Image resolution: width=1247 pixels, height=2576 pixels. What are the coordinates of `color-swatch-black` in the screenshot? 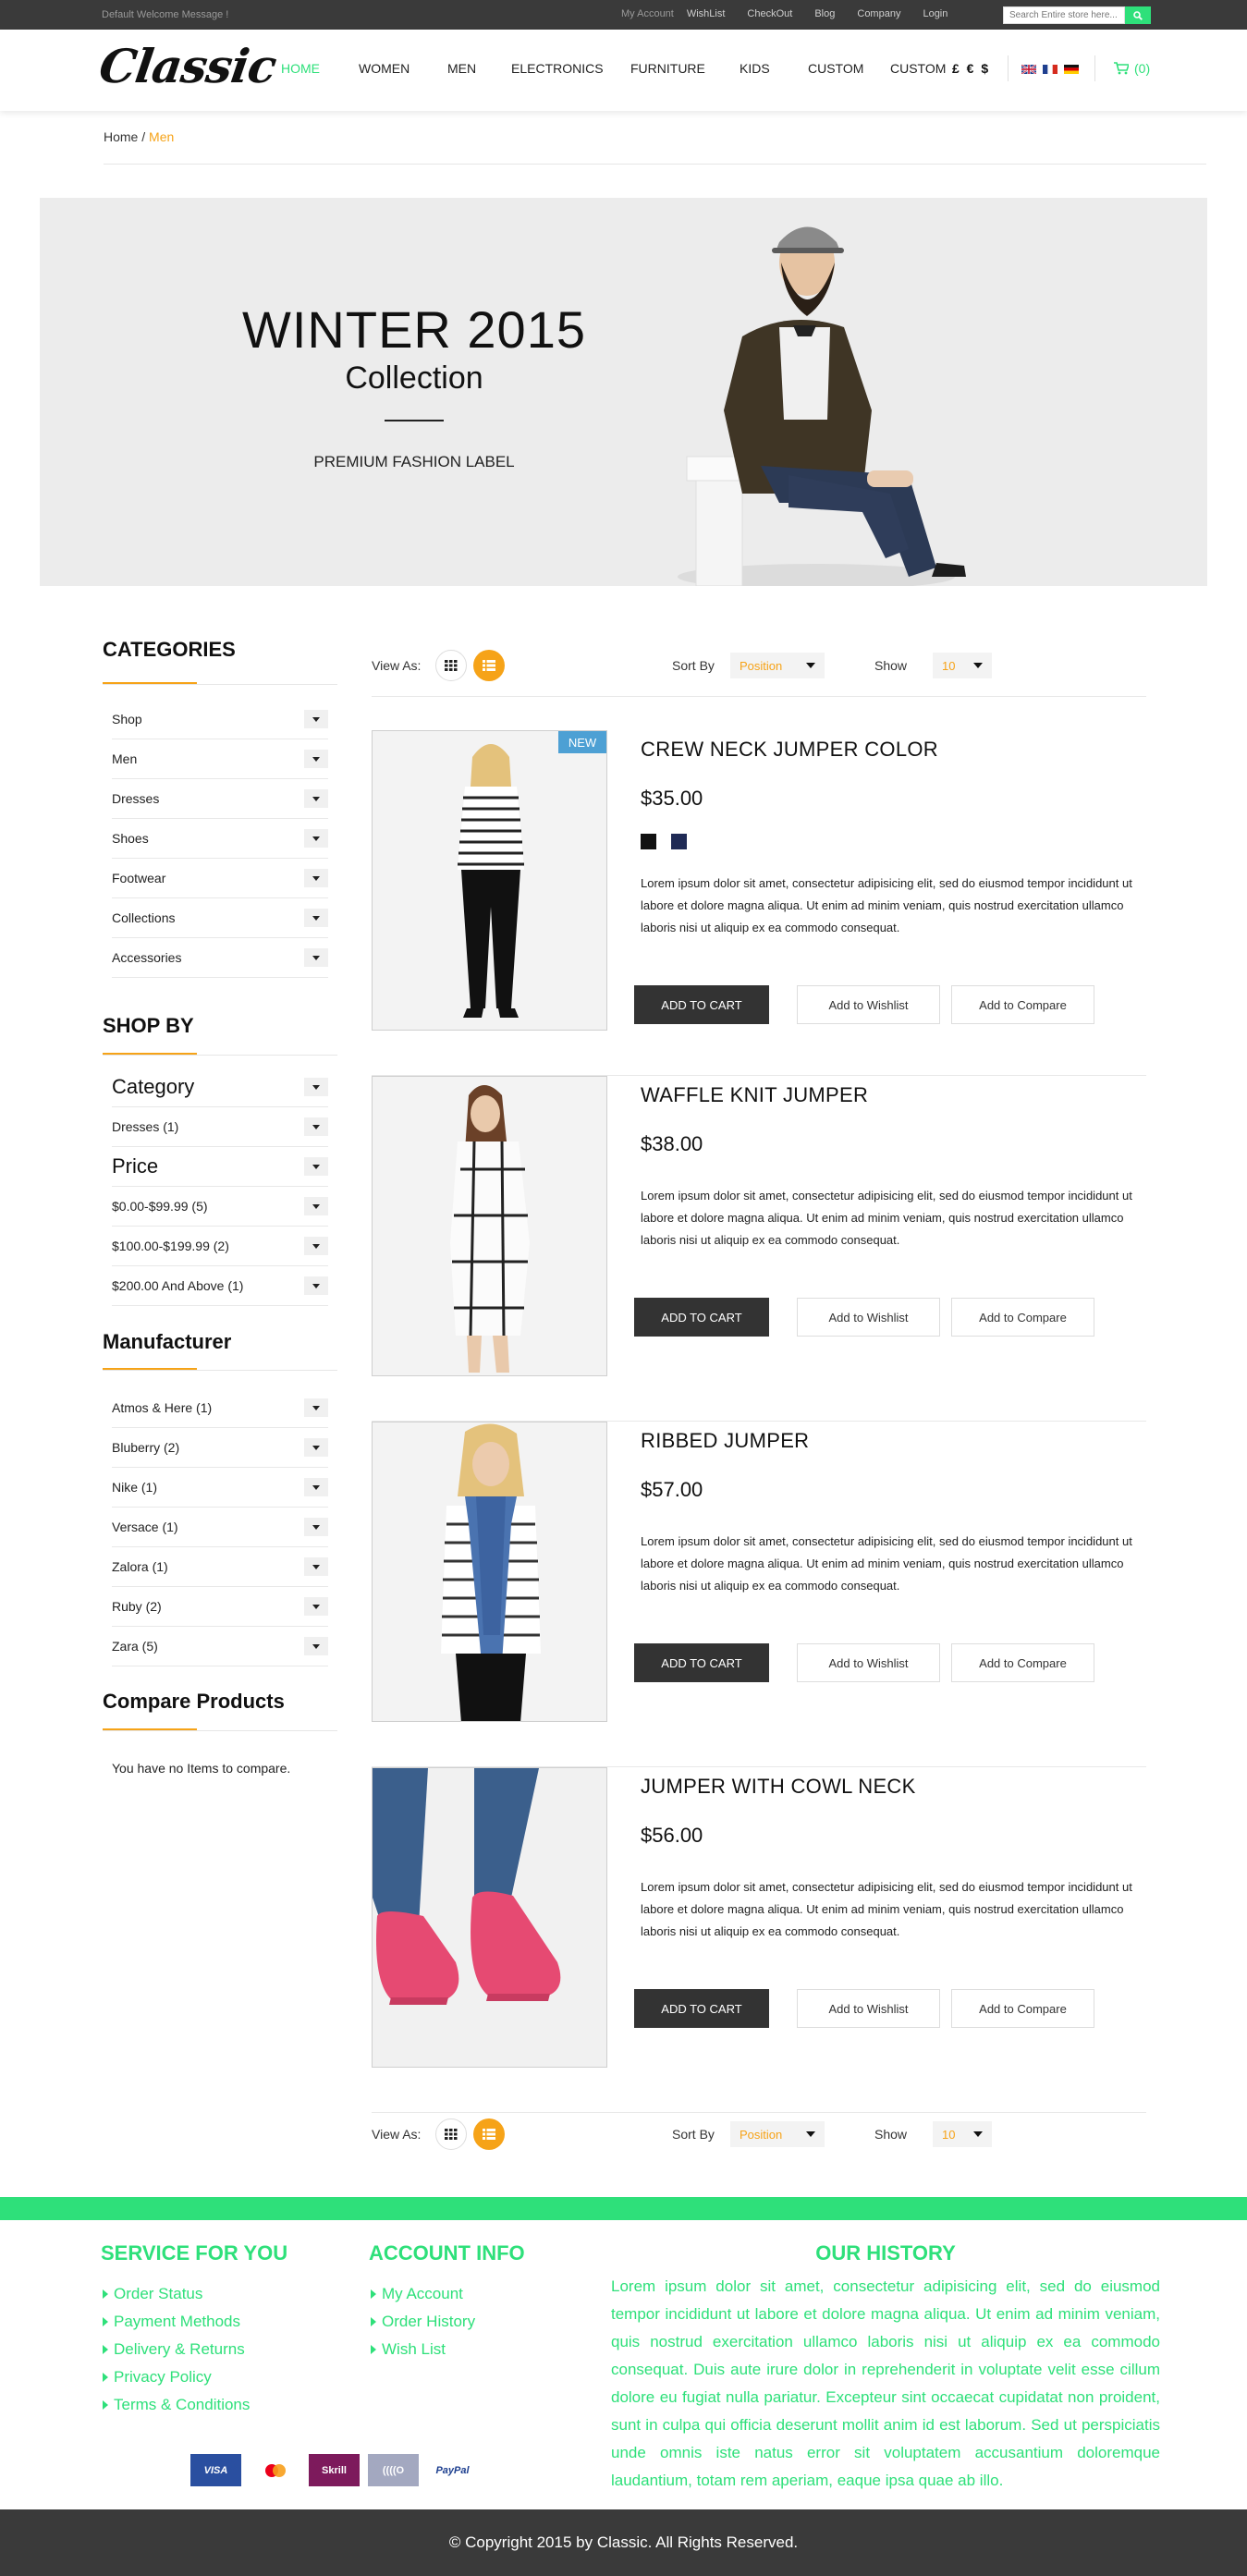 It's located at (648, 841).